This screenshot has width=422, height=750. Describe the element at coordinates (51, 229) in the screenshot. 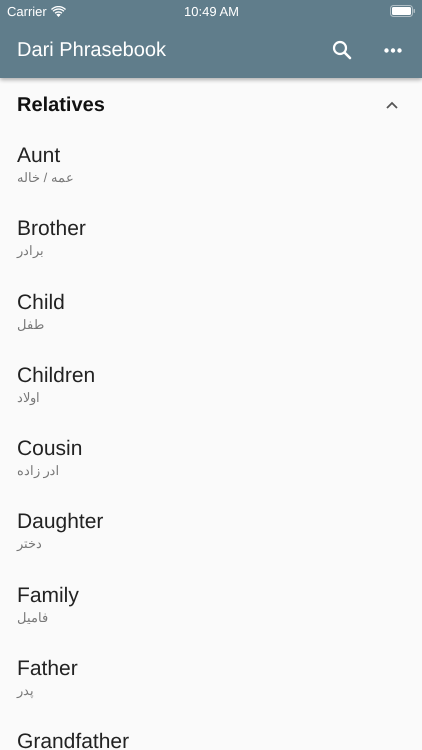

I see `phrase-english: Brother` at that location.